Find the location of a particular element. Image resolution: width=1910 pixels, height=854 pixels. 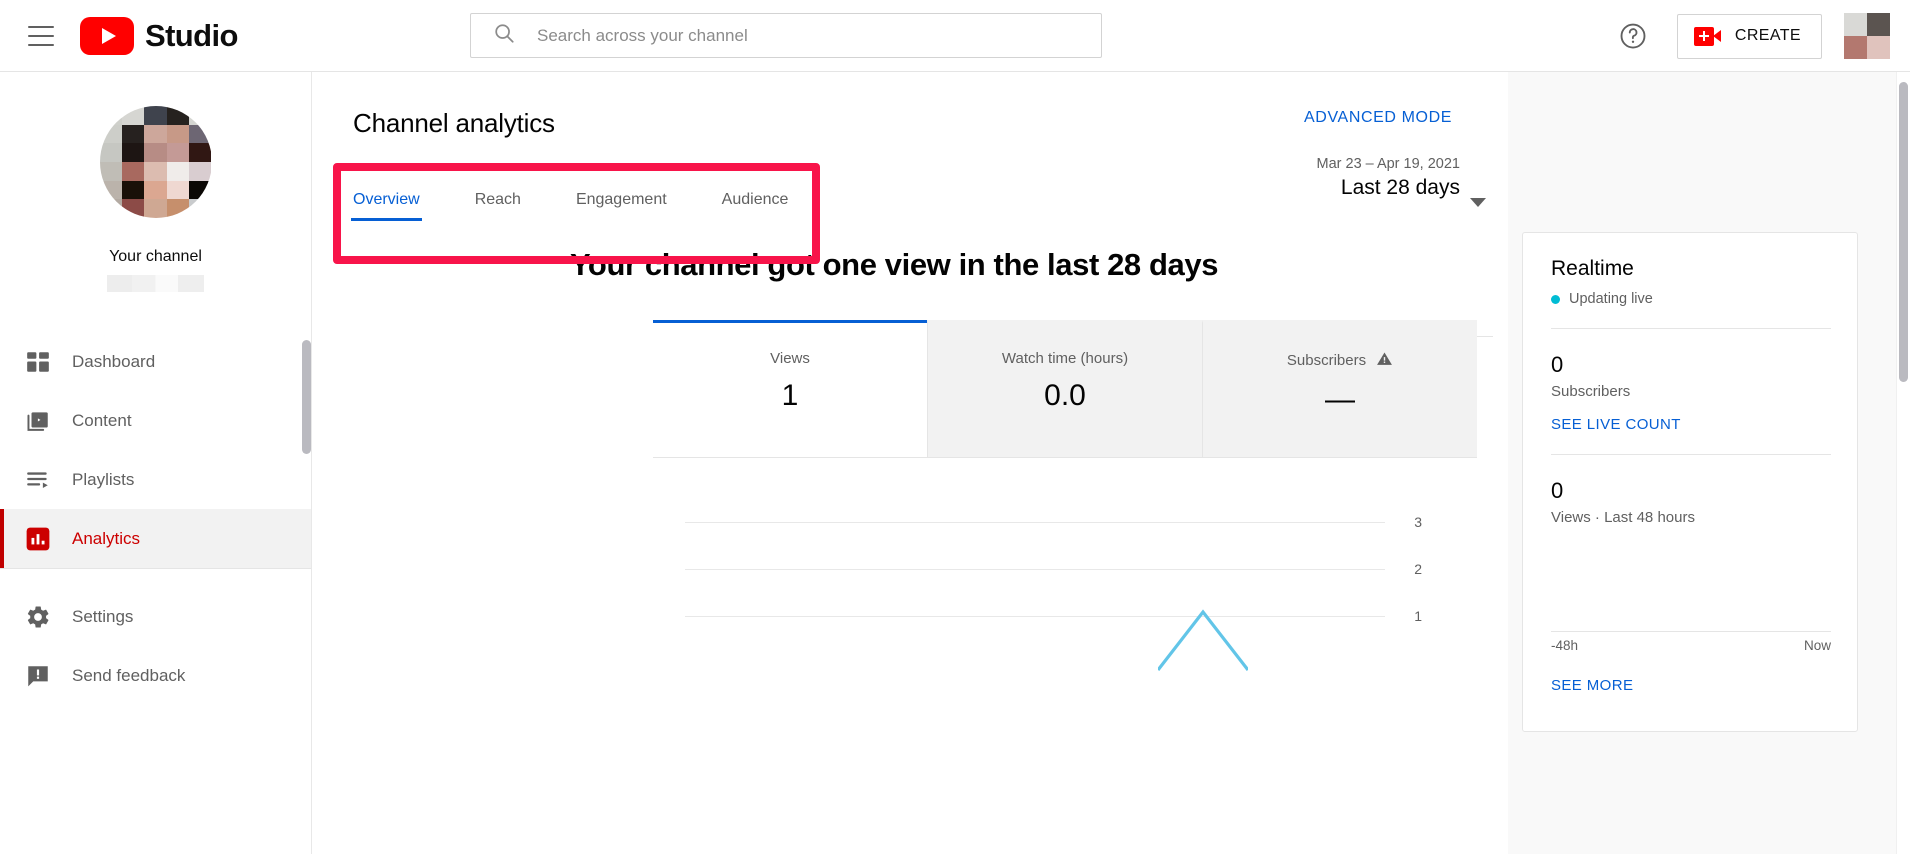

youtube-play-icon is located at coordinates (107, 35).